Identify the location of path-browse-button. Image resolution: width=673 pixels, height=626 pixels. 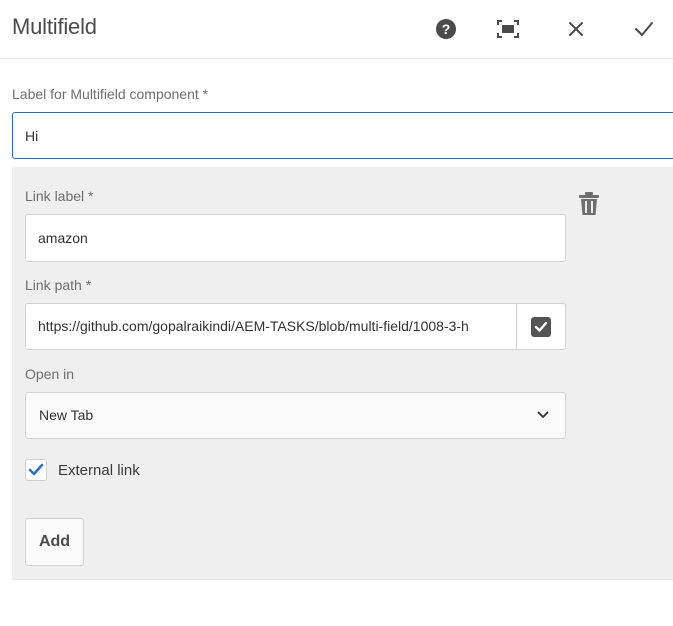
(541, 326).